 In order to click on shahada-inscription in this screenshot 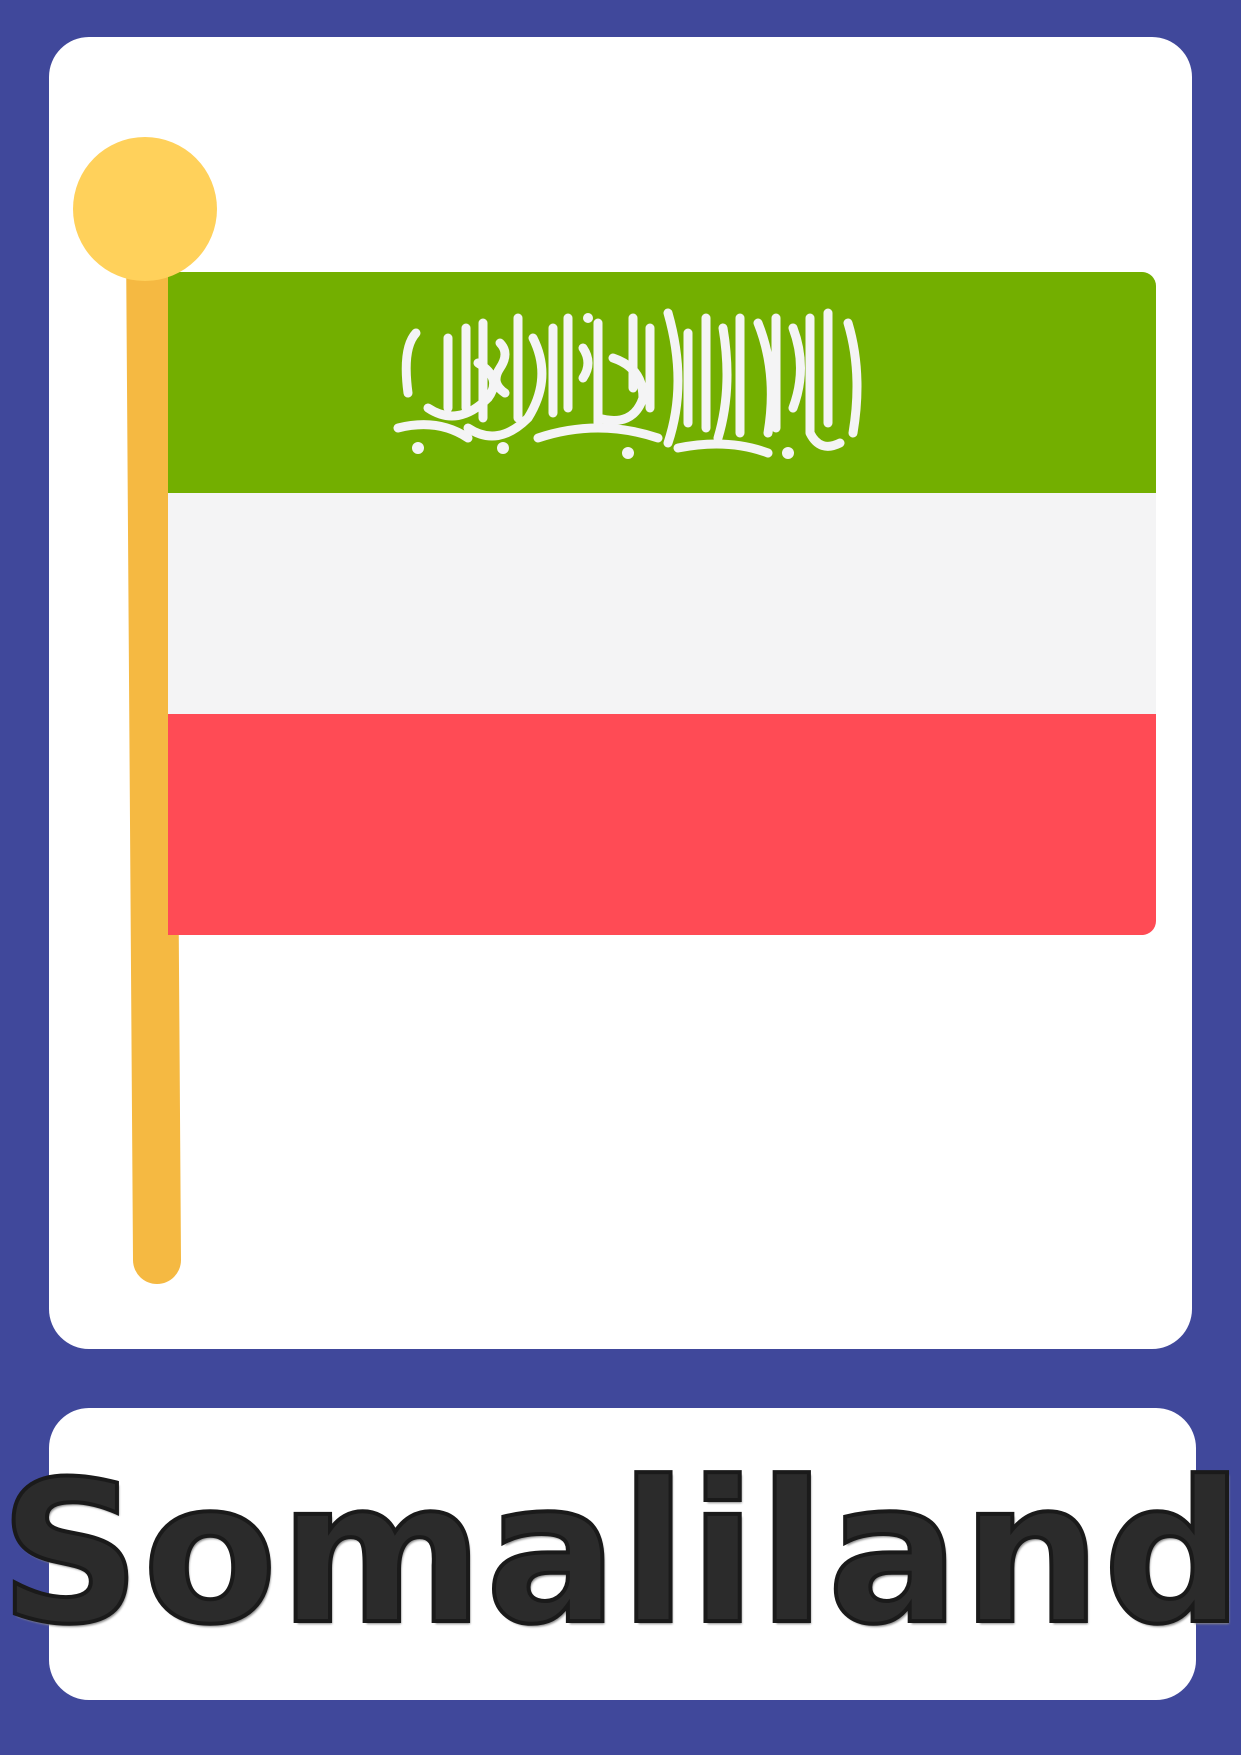, I will do `click(627, 383)`.